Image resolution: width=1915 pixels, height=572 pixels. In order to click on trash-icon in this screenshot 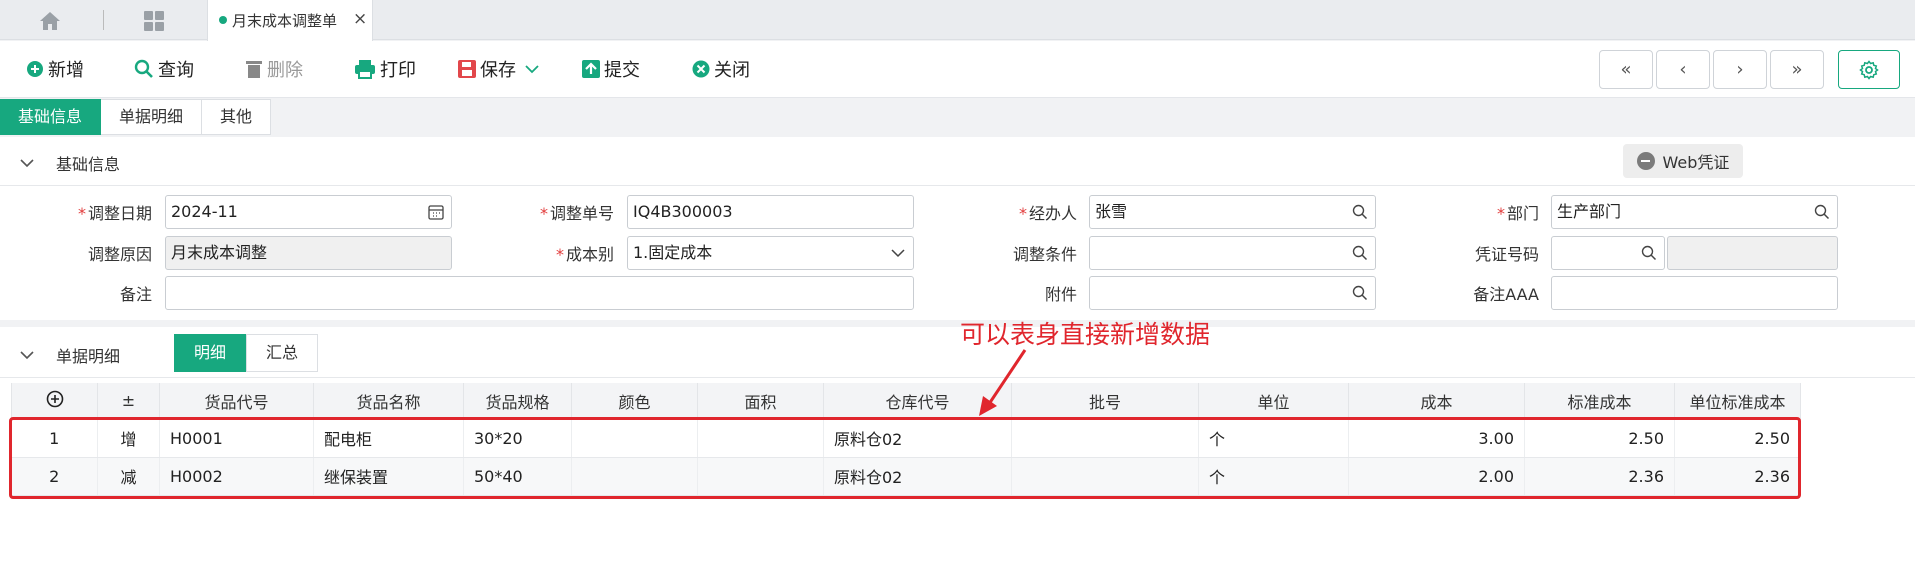, I will do `click(254, 69)`.